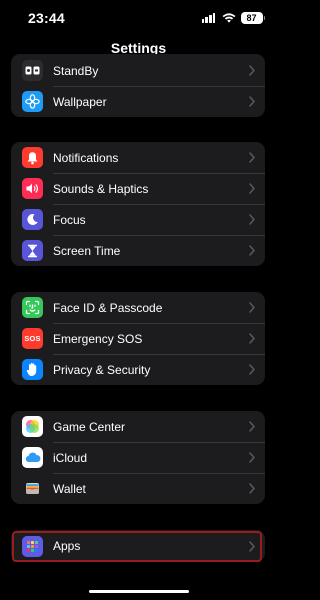 This screenshot has width=320, height=600. Describe the element at coordinates (98, 338) in the screenshot. I see `emergency-sos-label: Emergency SOS` at that location.